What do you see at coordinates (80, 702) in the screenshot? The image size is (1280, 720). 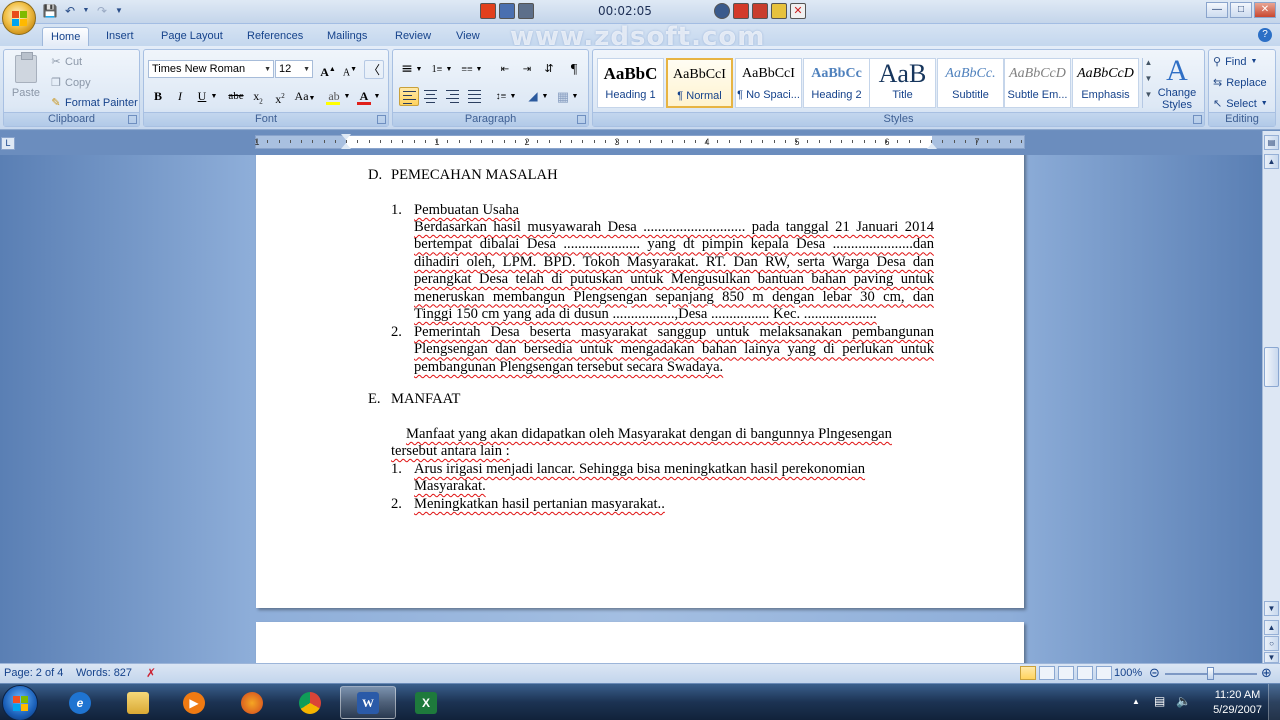 I see `taskbar-internet-explorer: e` at bounding box center [80, 702].